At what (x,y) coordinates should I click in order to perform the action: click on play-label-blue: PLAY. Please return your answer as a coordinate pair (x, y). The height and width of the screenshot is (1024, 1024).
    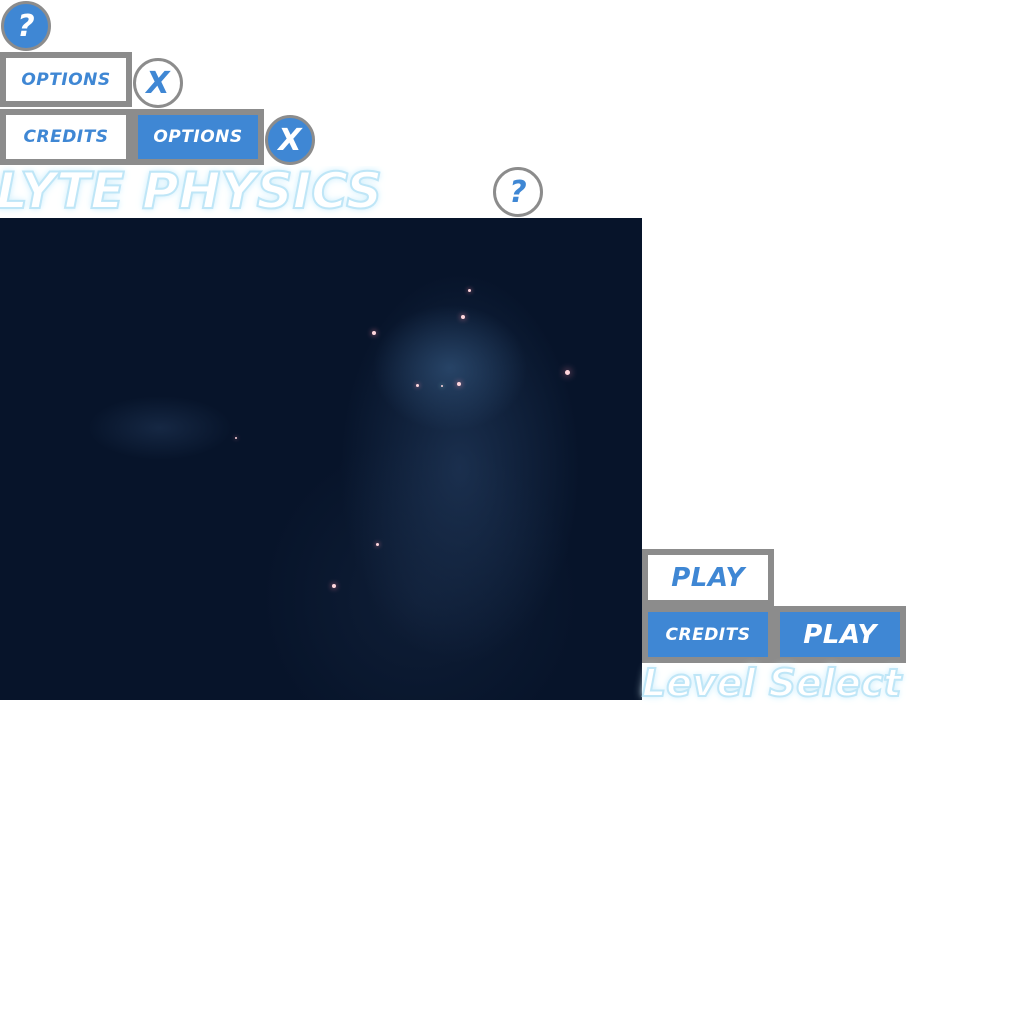
    Looking at the image, I should click on (840, 634).